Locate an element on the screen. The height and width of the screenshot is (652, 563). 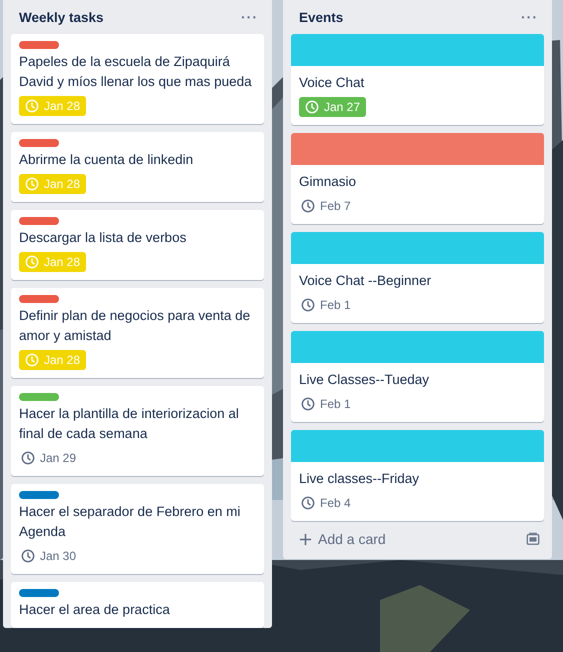
card-title: Live classes--Friday is located at coordinates (359, 479).